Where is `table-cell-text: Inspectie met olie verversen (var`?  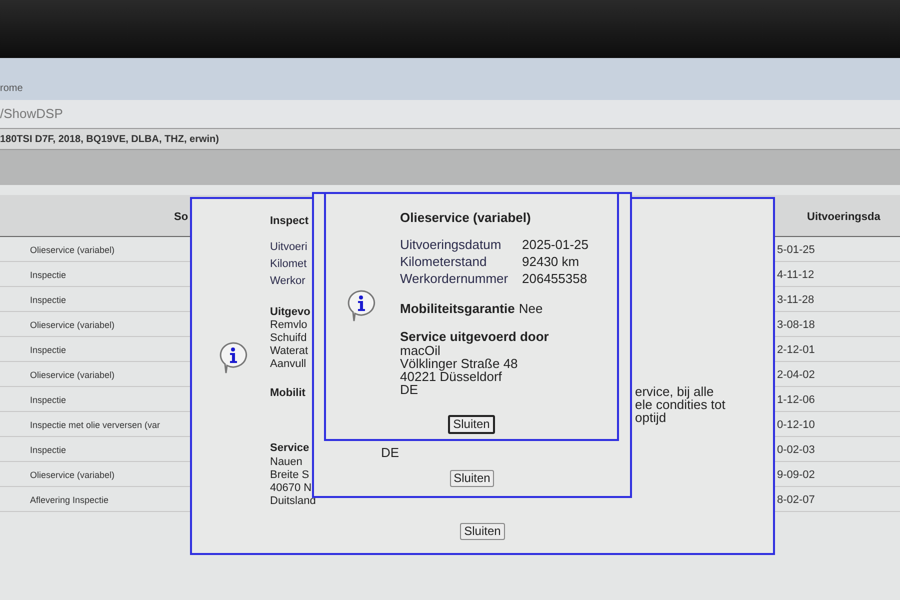
table-cell-text: Inspectie met olie verversen (var is located at coordinates (94, 425).